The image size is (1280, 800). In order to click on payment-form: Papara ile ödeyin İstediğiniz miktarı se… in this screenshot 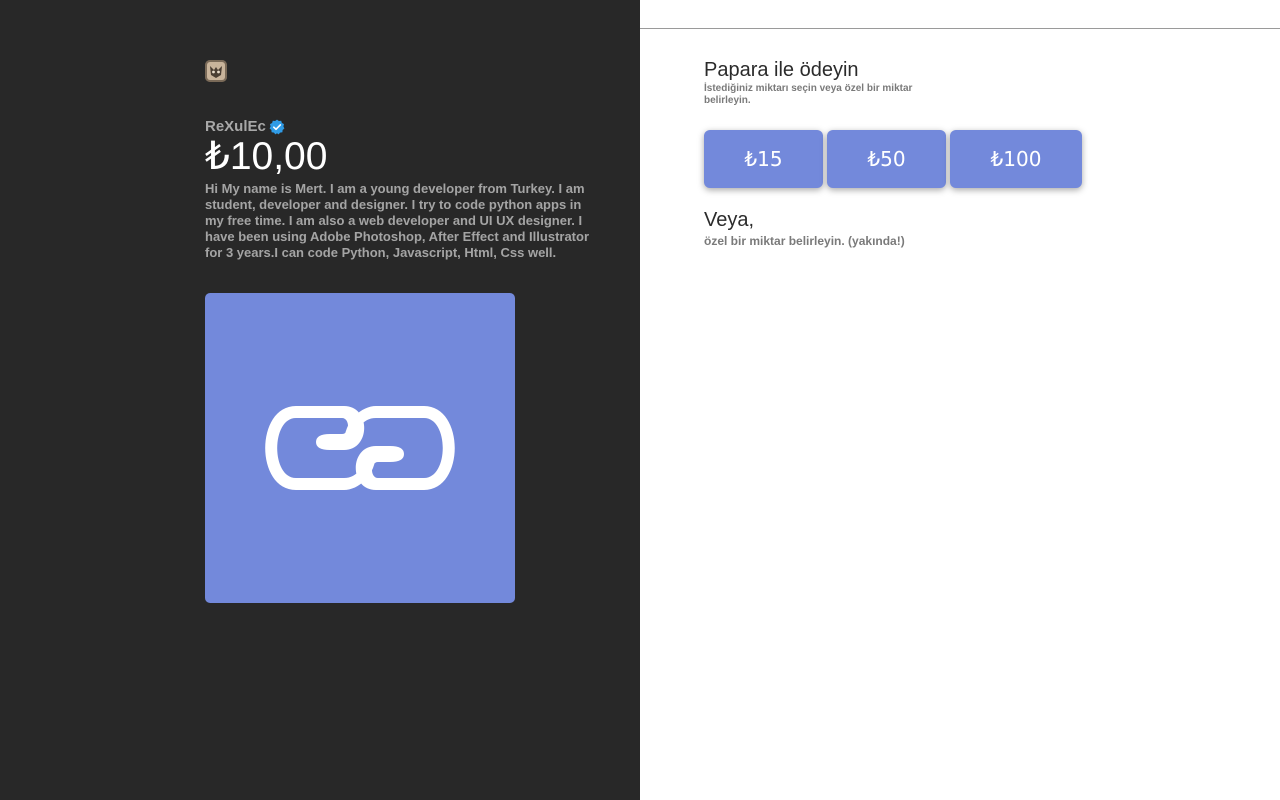, I will do `click(964, 153)`.